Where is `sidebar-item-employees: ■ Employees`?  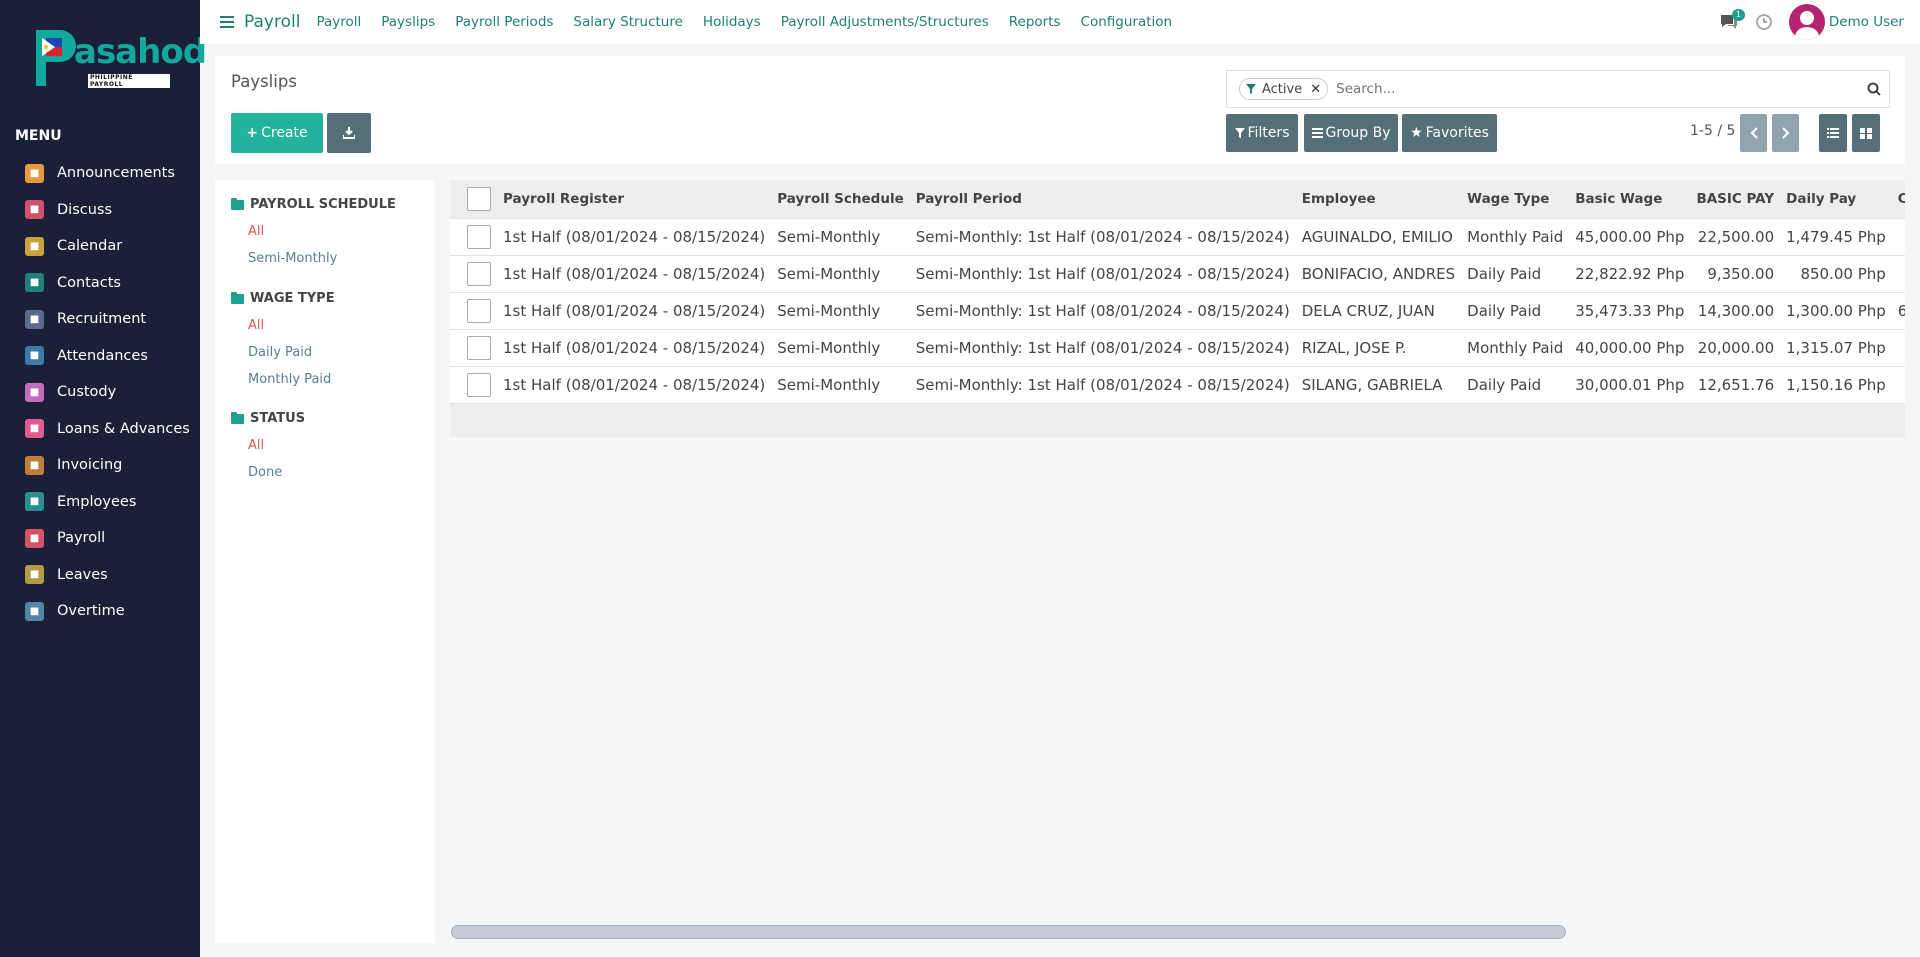
sidebar-item-employees: ■ Employees is located at coordinates (100, 502).